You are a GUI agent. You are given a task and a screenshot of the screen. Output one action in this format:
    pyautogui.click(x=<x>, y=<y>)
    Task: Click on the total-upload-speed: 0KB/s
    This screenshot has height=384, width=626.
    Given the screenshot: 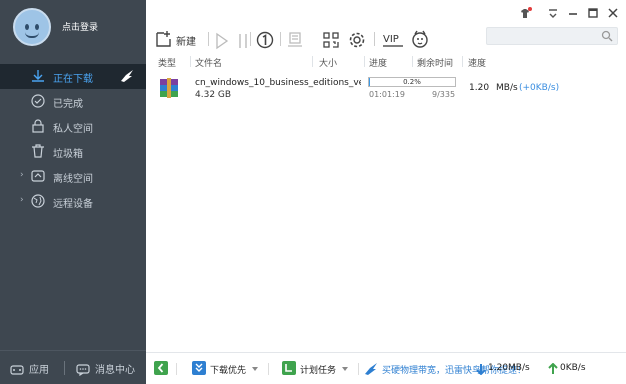 What is the action you would take?
    pyautogui.click(x=573, y=368)
    